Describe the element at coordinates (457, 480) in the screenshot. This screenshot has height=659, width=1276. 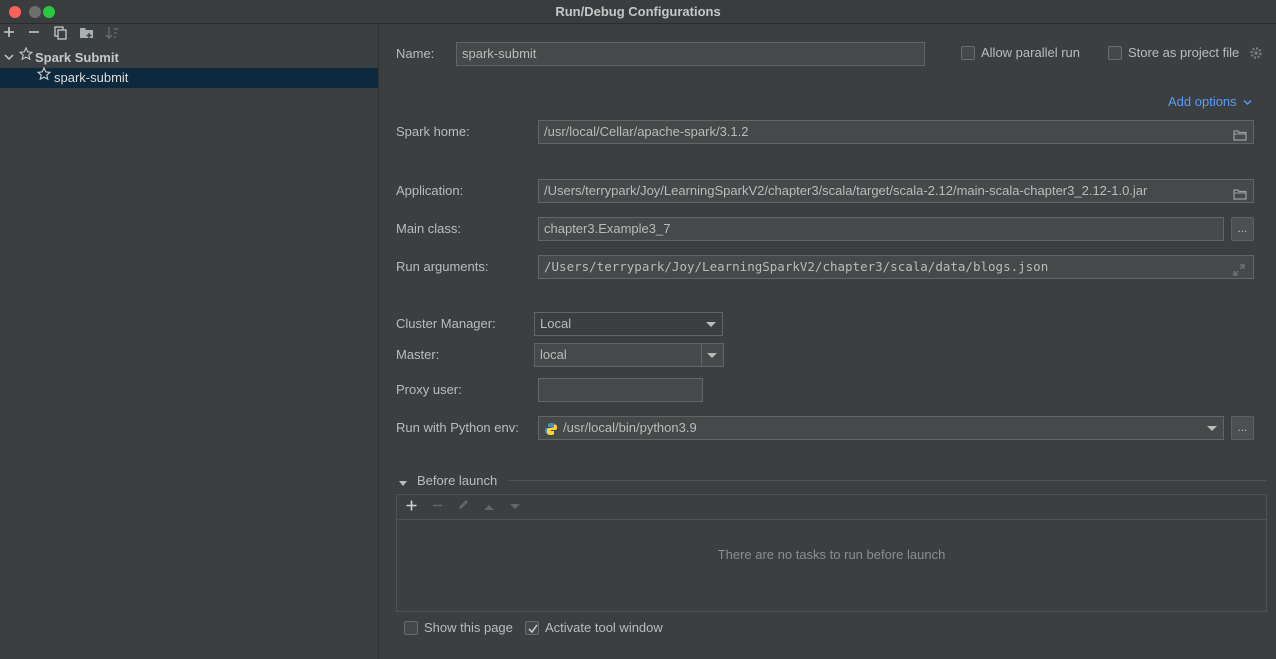
I see `before-launch-title: Before launch` at that location.